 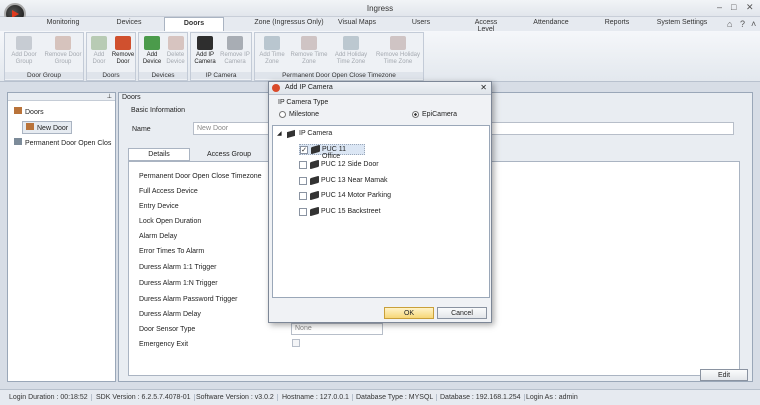 What do you see at coordinates (152, 43) in the screenshot?
I see `add-device-icon` at bounding box center [152, 43].